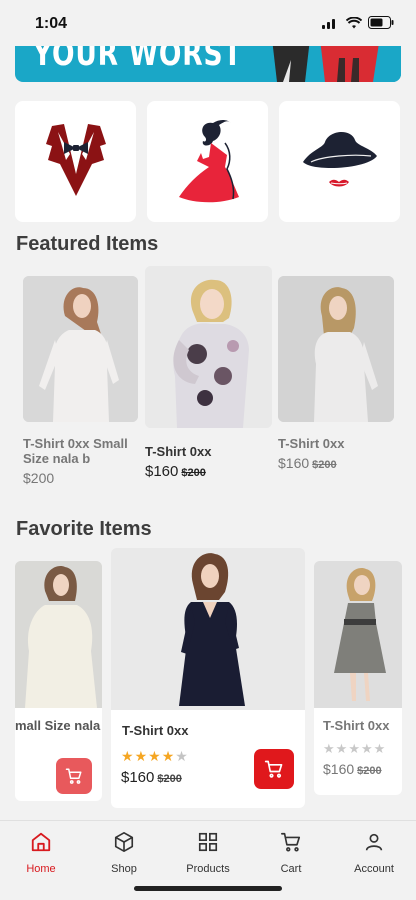 The image size is (416, 900). What do you see at coordinates (124, 853) in the screenshot?
I see `tab-shop: Shop` at bounding box center [124, 853].